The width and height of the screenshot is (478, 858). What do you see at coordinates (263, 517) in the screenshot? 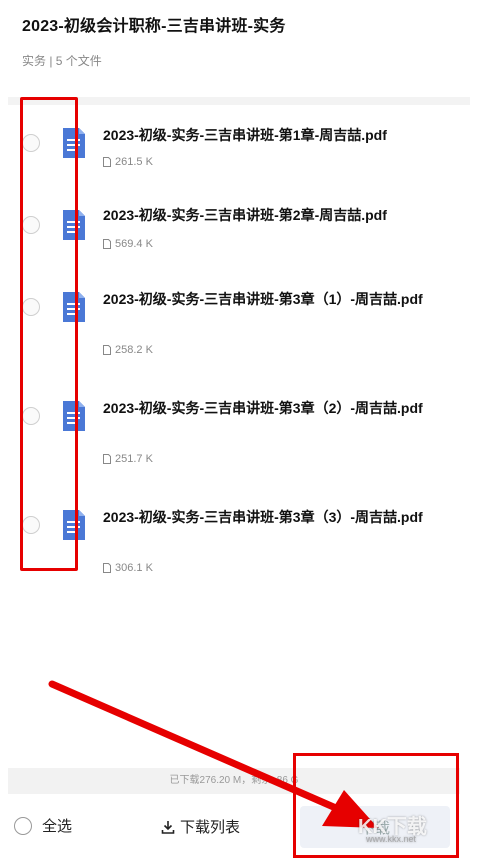
I see `file-name: 2023-初级-实务-三吉串讲班-第3章（3）-周吉喆.pdf` at bounding box center [263, 517].